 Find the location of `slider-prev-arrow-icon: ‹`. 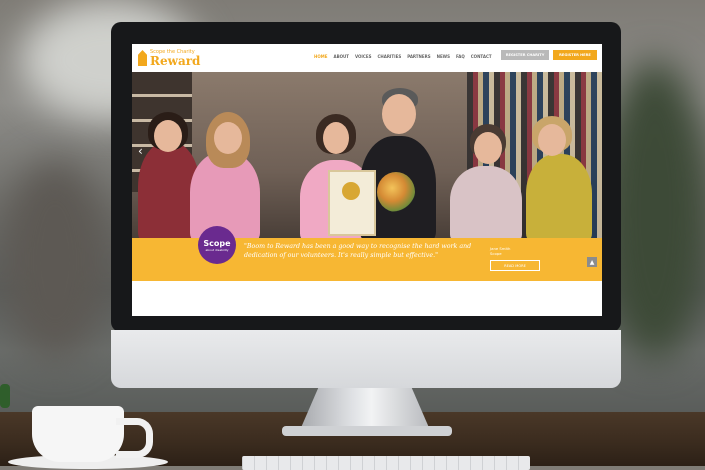

slider-prev-arrow-icon: ‹ is located at coordinates (140, 151).